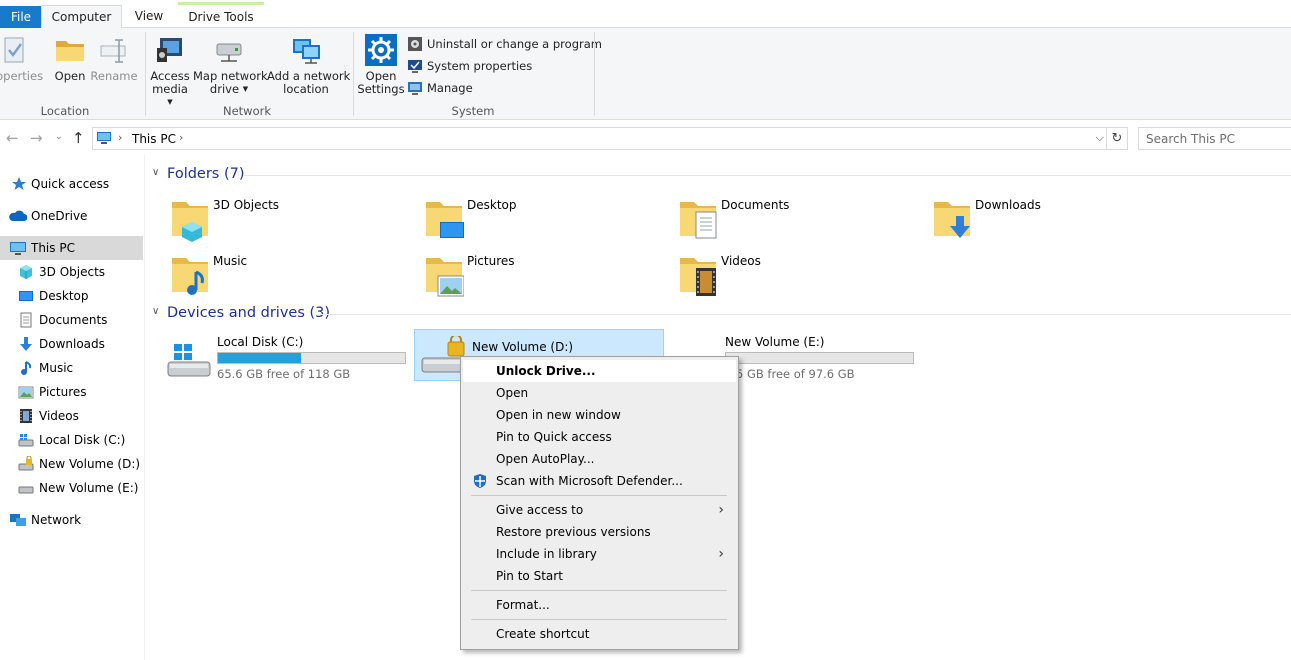 Image resolution: width=1291 pixels, height=660 pixels. What do you see at coordinates (26, 344) in the screenshot?
I see `download-arrow-icon` at bounding box center [26, 344].